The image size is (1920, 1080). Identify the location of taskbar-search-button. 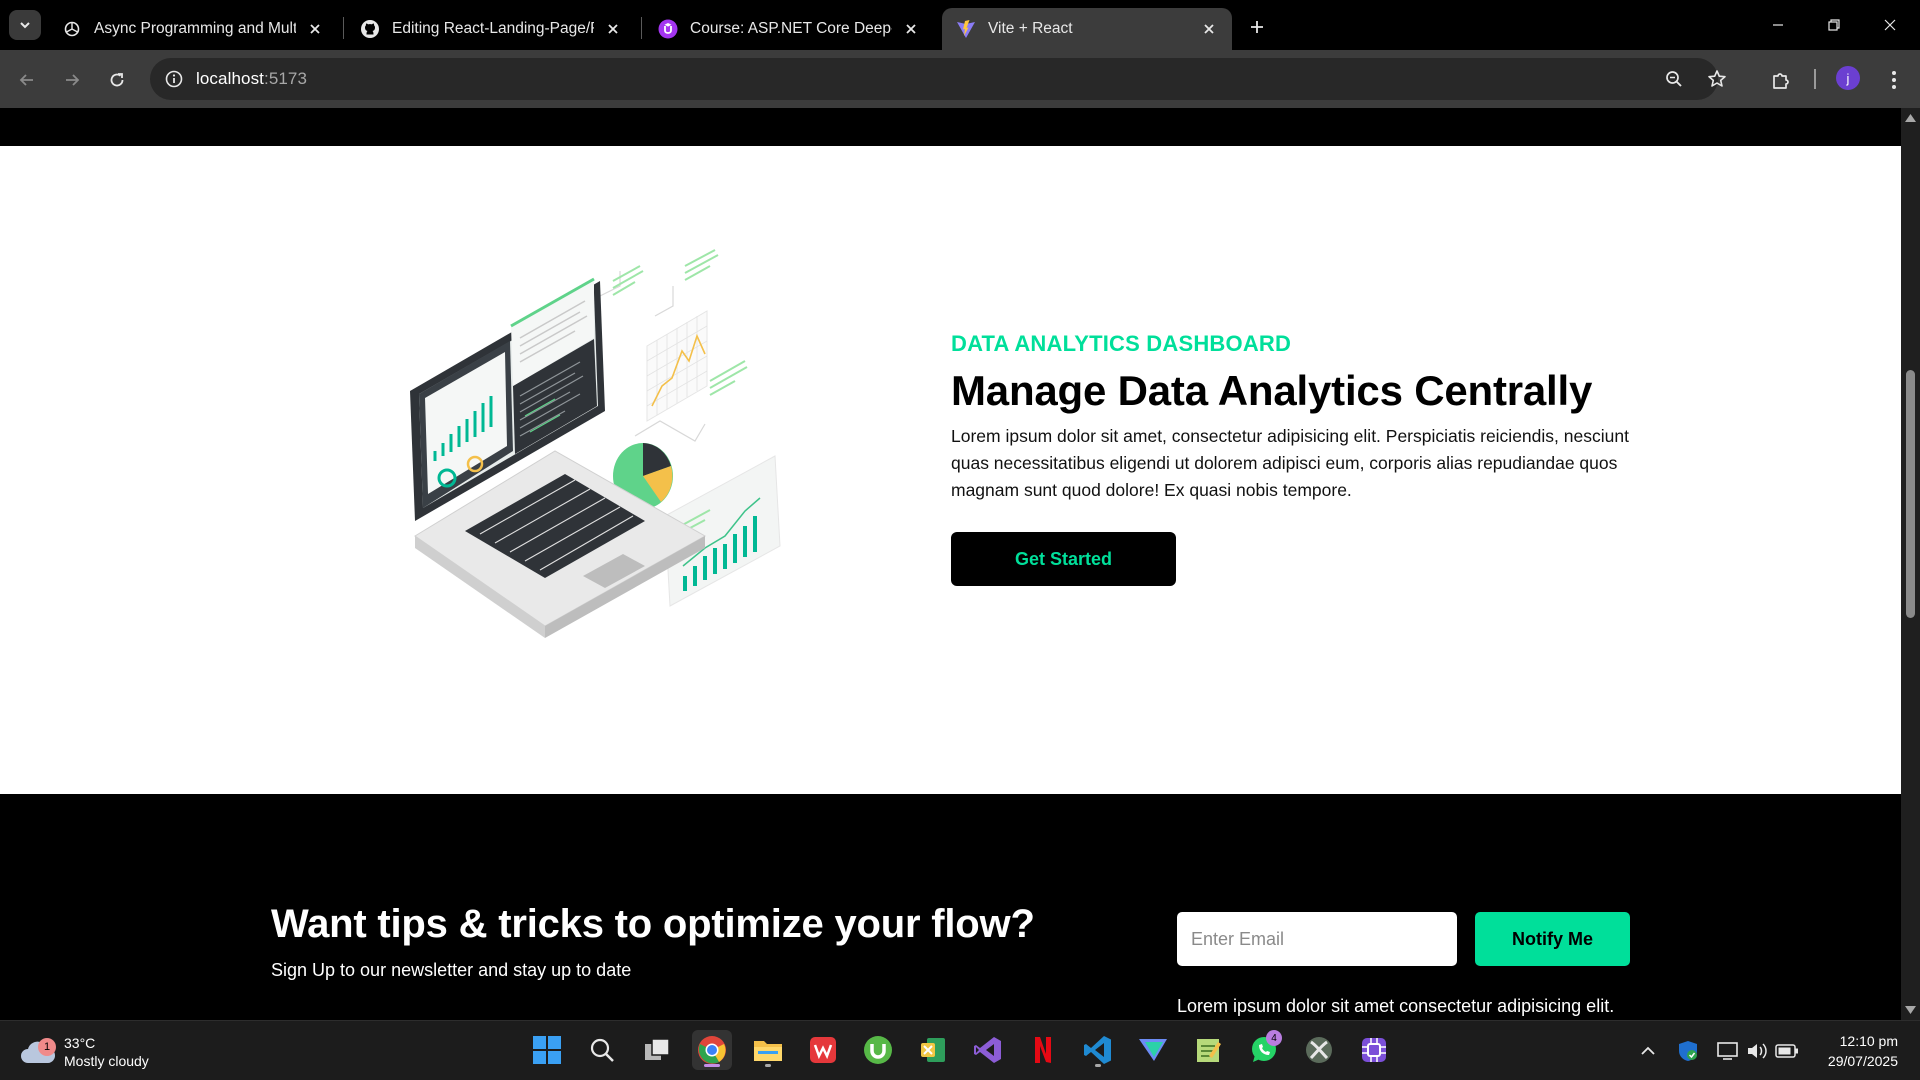
(602, 1050).